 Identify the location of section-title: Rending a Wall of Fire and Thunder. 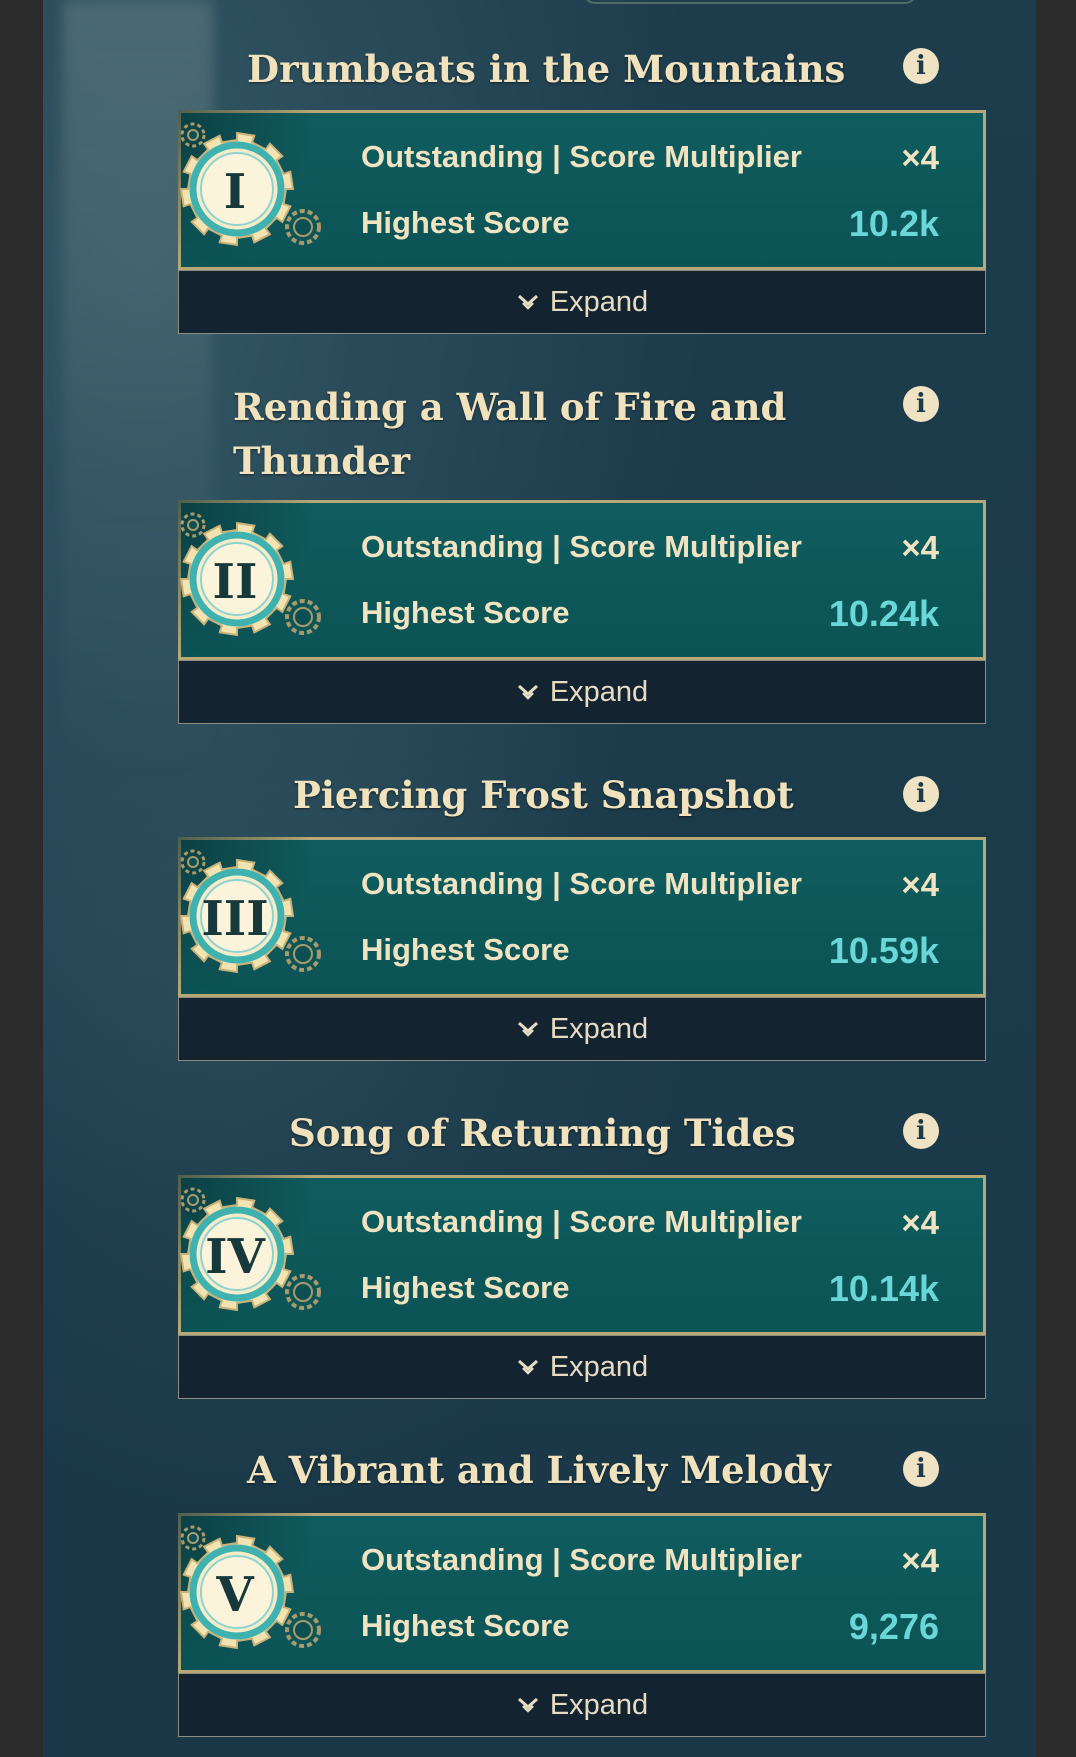
(510, 434).